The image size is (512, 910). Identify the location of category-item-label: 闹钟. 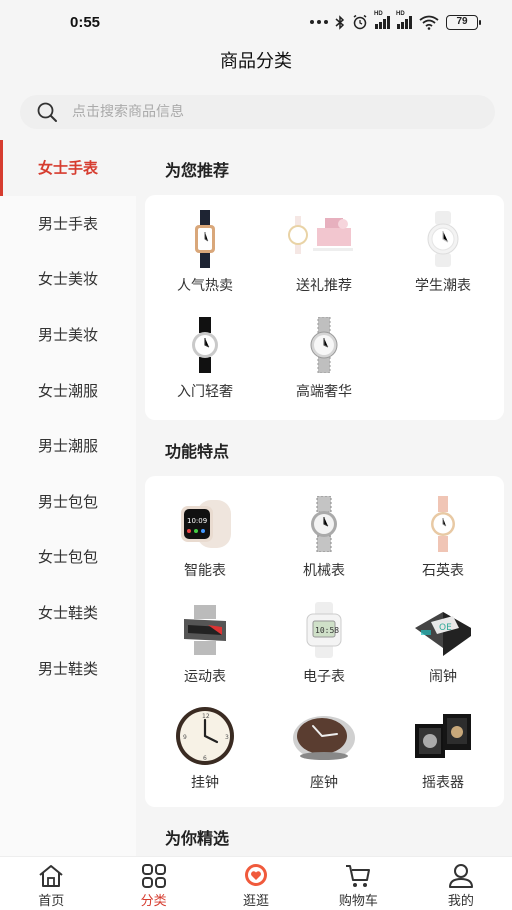
(443, 677).